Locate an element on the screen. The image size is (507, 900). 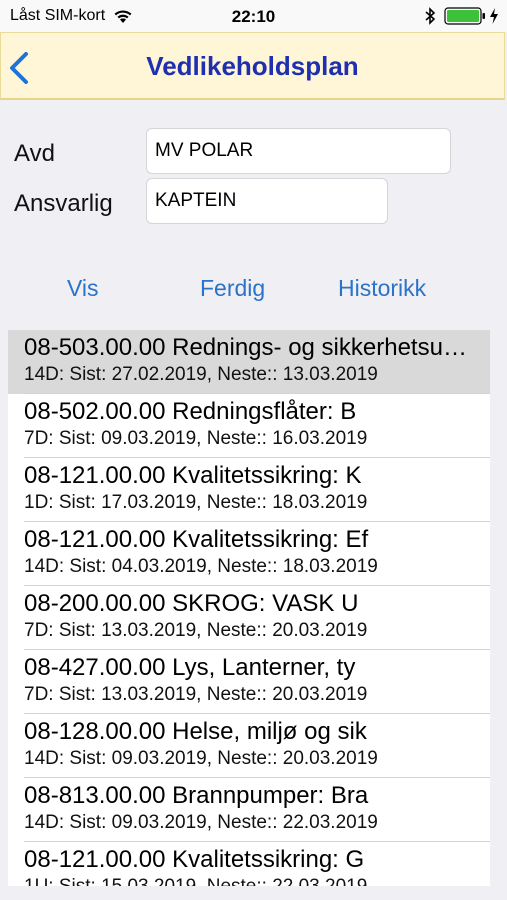
list-item-subtitle: 7D: Sist: 09.03.2019, Neste:: 16.03.2019 is located at coordinates (196, 438).